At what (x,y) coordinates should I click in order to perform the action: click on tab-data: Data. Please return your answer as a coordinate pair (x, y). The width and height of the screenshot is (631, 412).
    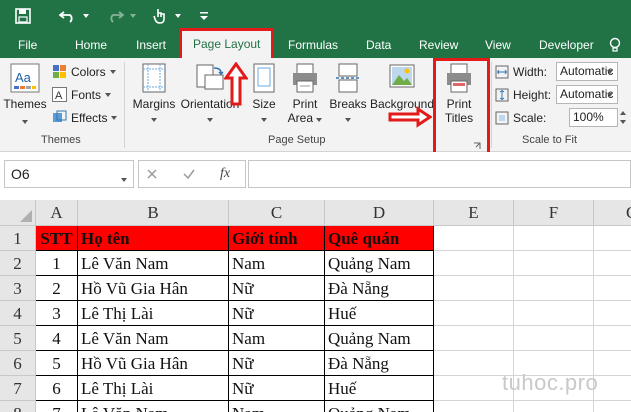
    Looking at the image, I should click on (378, 45).